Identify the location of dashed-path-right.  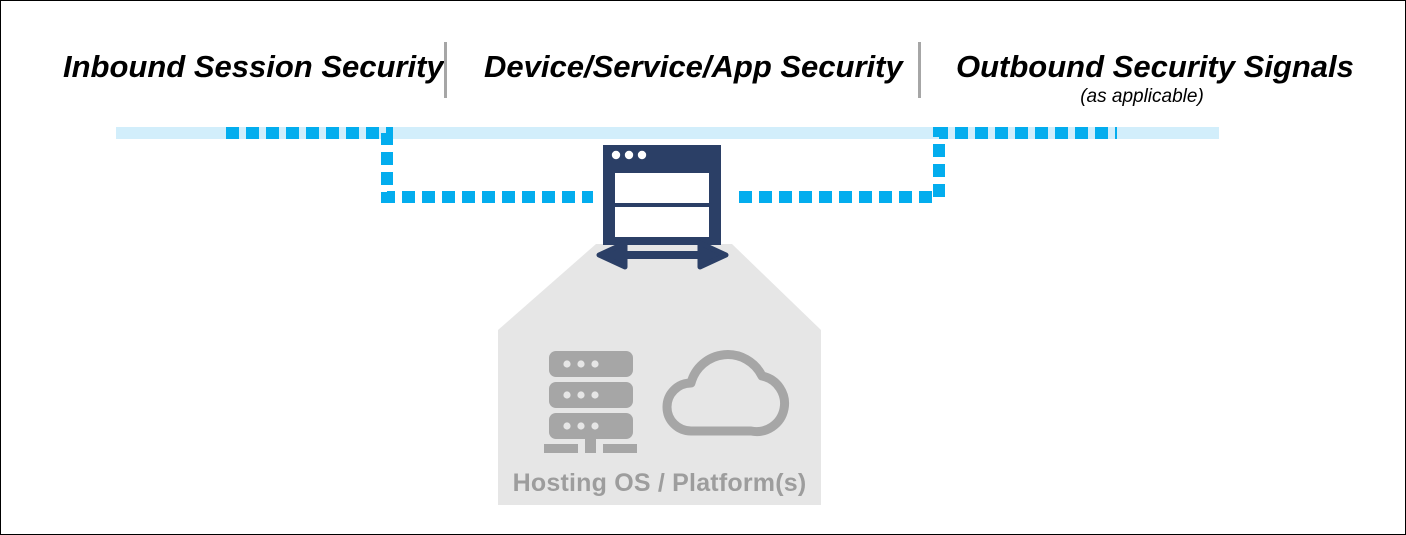
(928, 165).